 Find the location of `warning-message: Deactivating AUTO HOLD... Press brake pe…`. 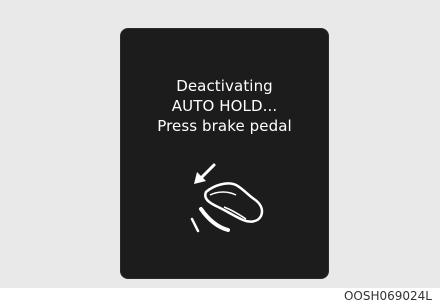

warning-message: Deactivating AUTO HOLD... Press brake pe… is located at coordinates (224, 106).